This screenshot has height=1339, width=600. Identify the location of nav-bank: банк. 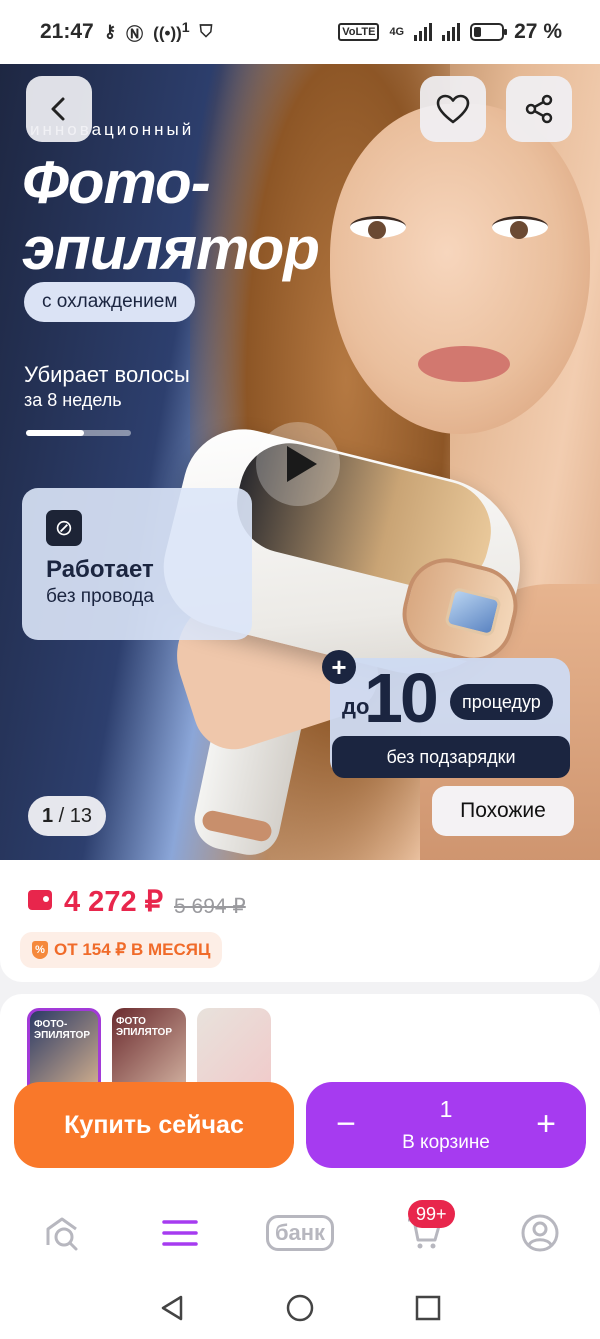
(300, 1233).